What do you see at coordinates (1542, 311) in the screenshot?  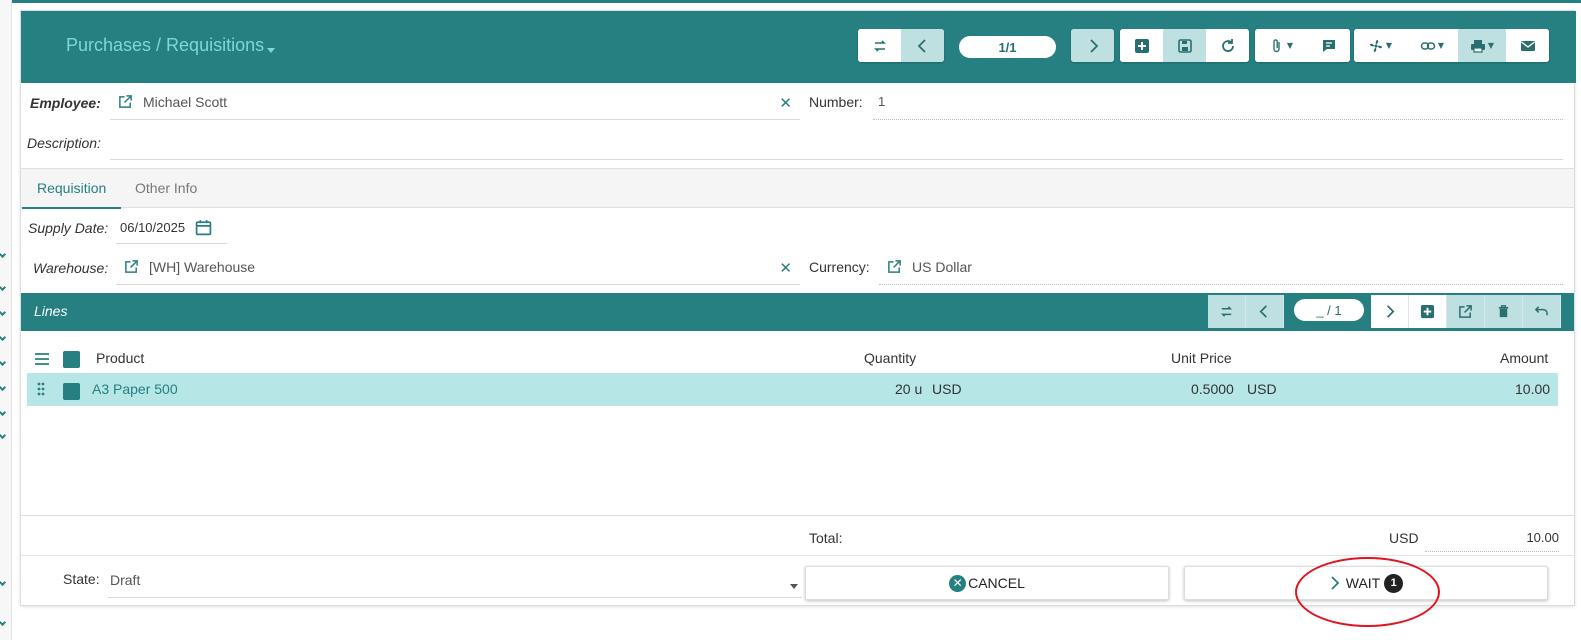 I see `lines-undo-button` at bounding box center [1542, 311].